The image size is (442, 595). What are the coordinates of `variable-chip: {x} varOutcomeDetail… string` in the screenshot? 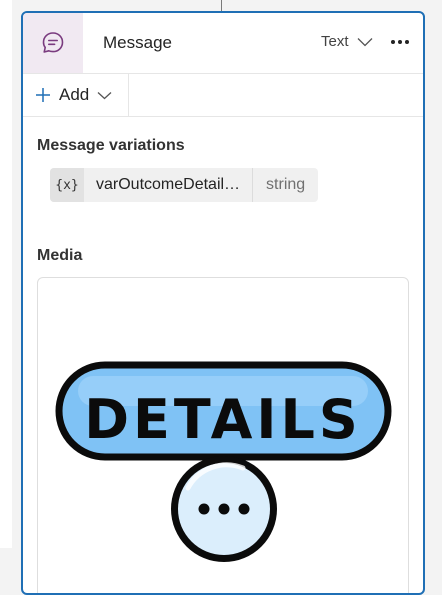 It's located at (184, 185).